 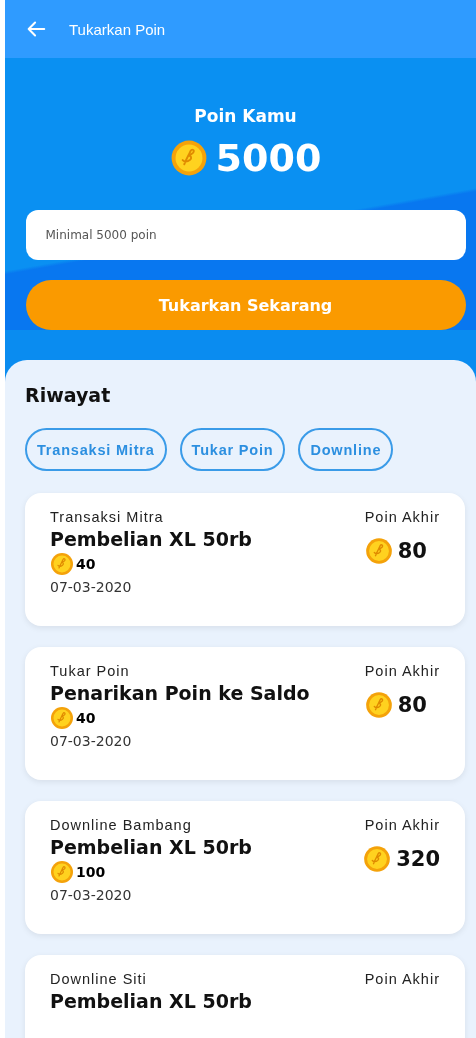 What do you see at coordinates (346, 449) in the screenshot?
I see `filter-chip: Downline` at bounding box center [346, 449].